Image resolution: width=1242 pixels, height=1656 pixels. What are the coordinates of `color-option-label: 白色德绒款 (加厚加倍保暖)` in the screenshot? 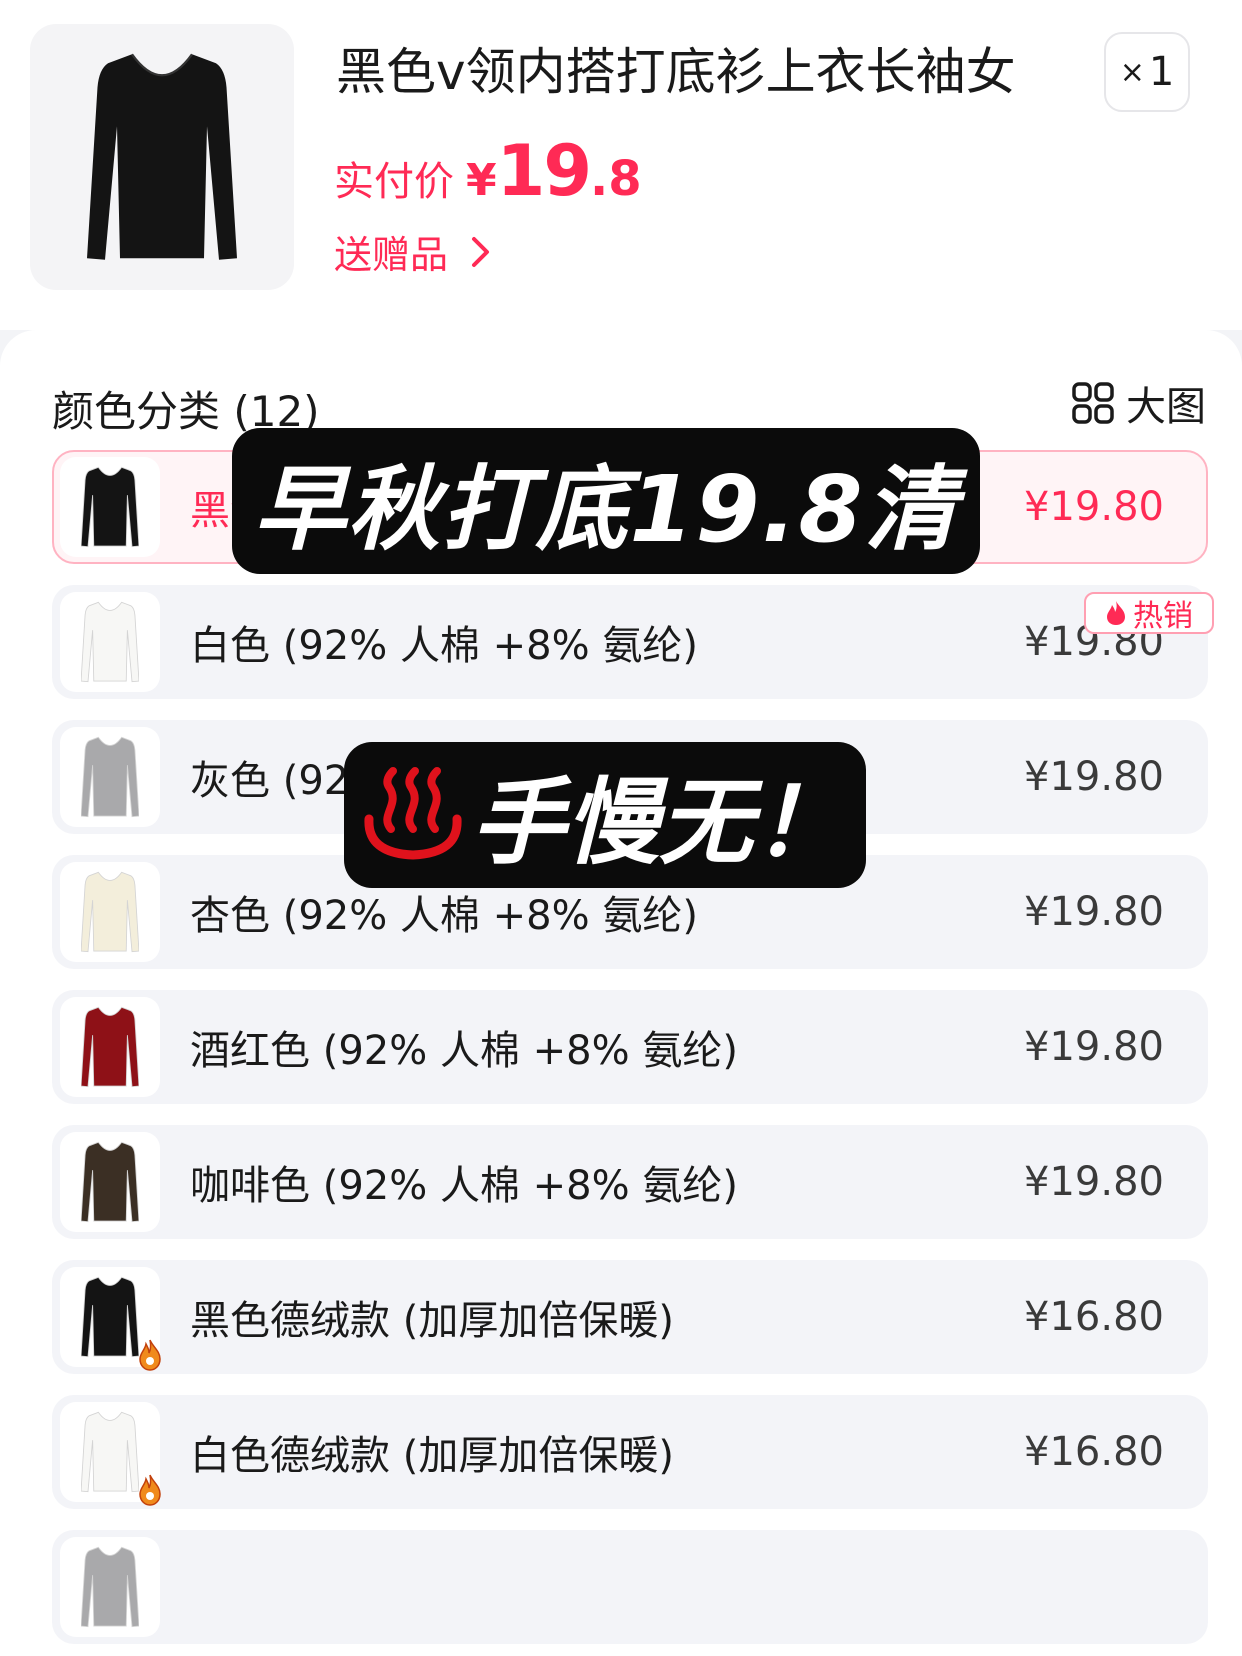 It's located at (432, 1456).